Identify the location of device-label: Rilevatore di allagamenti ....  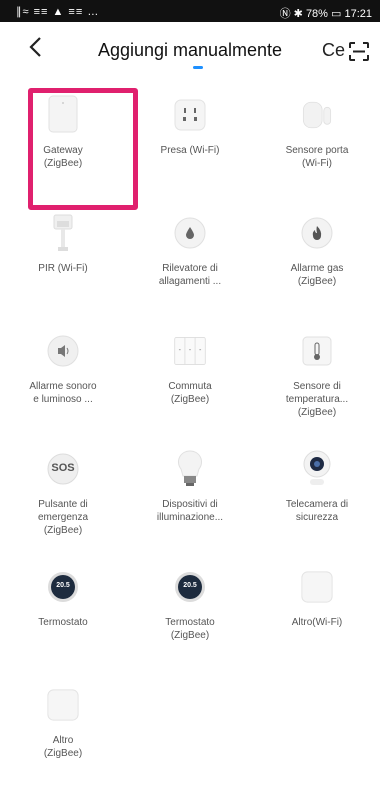
(190, 275).